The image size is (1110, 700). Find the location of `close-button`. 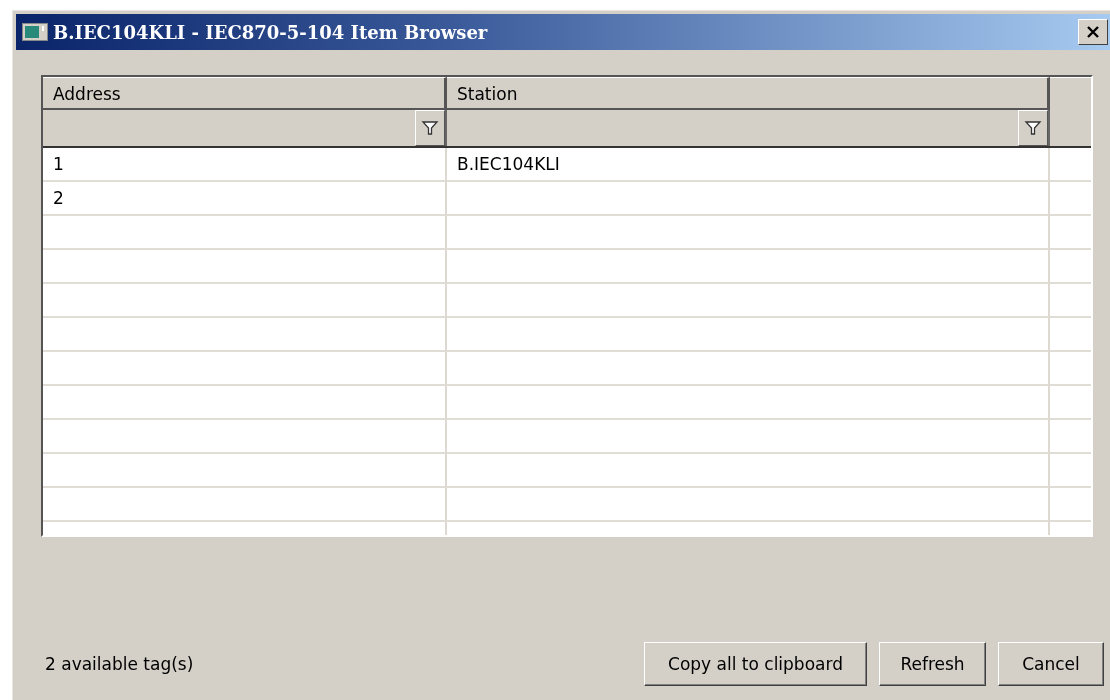

close-button is located at coordinates (1093, 32).